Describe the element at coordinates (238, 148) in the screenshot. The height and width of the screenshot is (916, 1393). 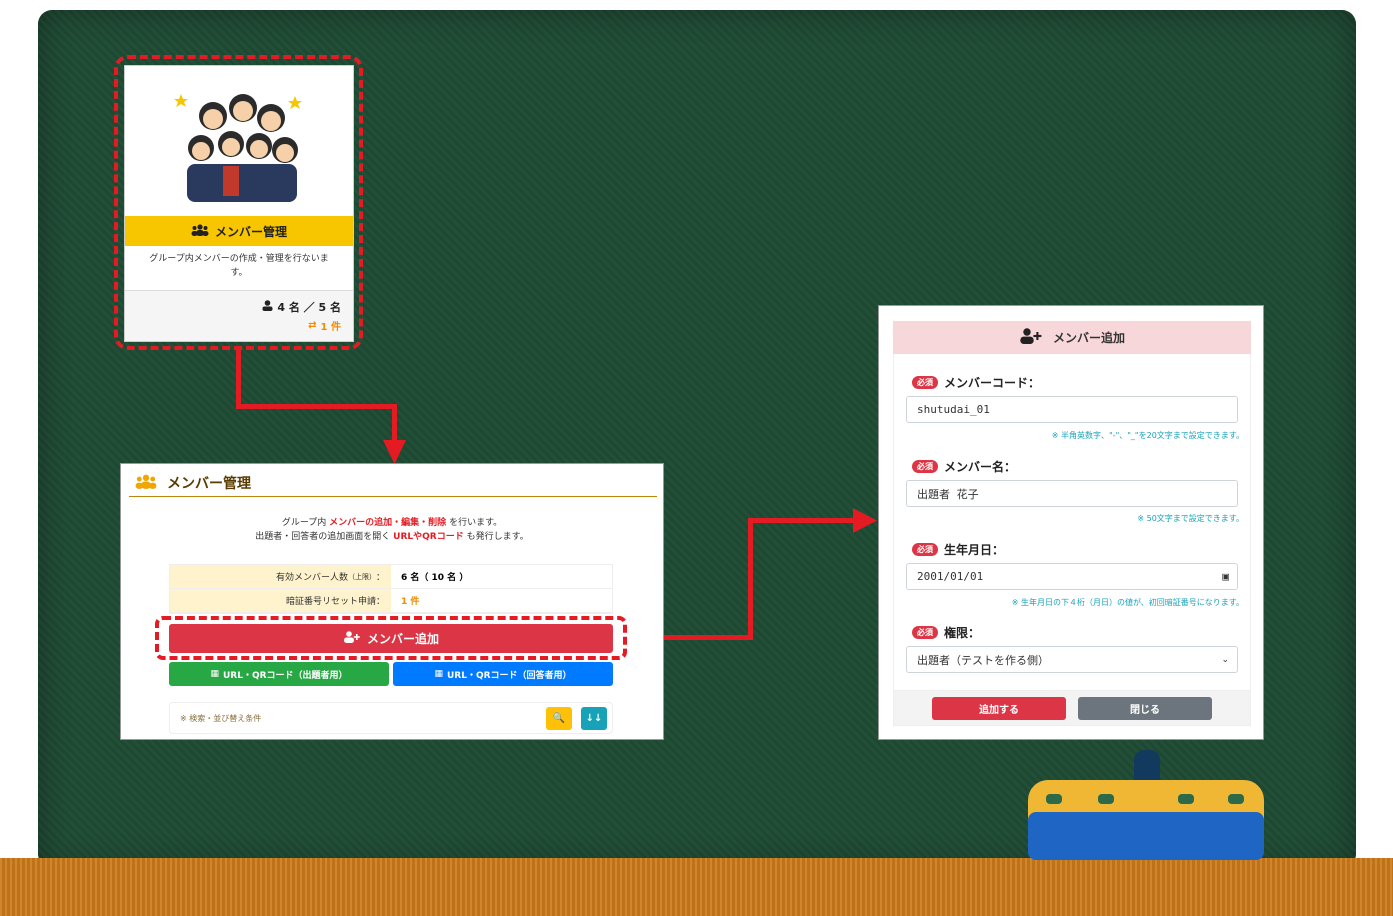
I see `group-people-illustration` at that location.